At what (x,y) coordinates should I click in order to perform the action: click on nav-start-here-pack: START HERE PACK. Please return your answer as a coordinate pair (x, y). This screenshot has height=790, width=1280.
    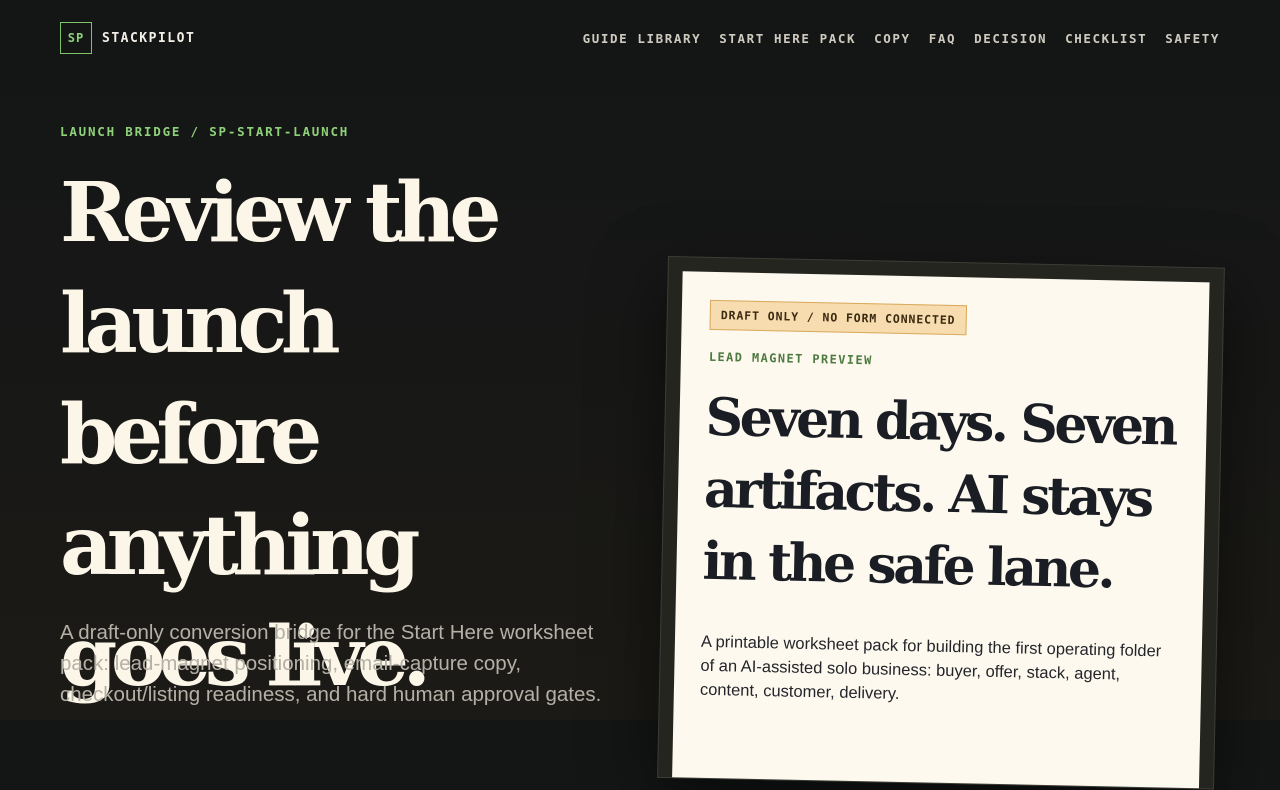
    Looking at the image, I should click on (787, 38).